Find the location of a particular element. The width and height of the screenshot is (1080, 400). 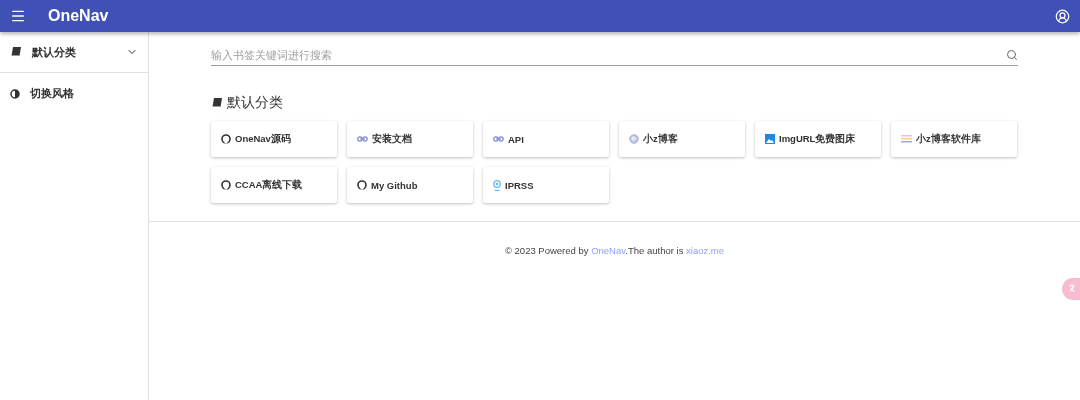

account-icon is located at coordinates (1062, 16).